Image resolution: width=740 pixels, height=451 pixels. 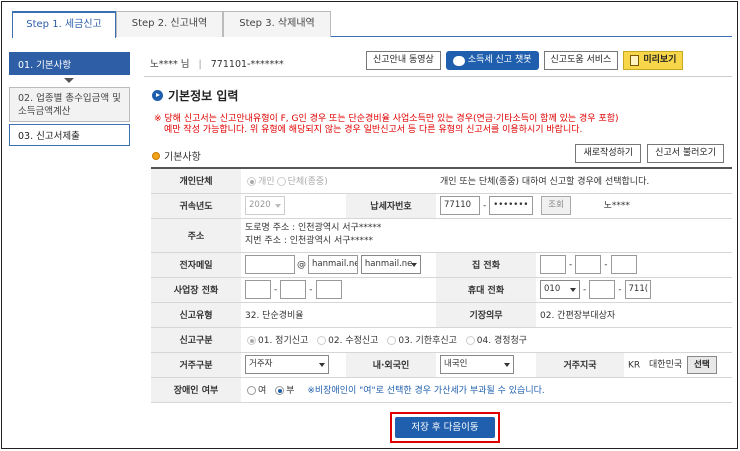 I want to click on disabled-cell: 여 부 ※비장애인이 "여"로 선택한 경우 가산세가 부과될 수 있습니다., so click(x=486, y=390).